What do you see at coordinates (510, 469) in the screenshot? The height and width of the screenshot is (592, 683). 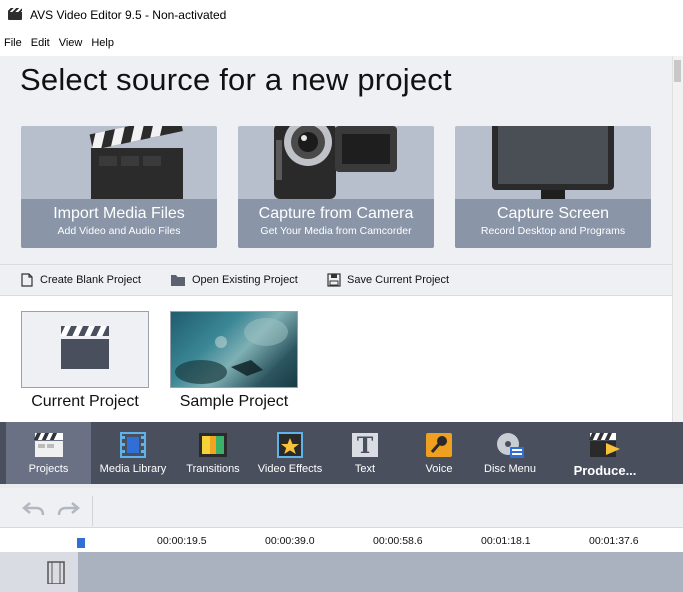 I see `tab-label: Disc Menu` at bounding box center [510, 469].